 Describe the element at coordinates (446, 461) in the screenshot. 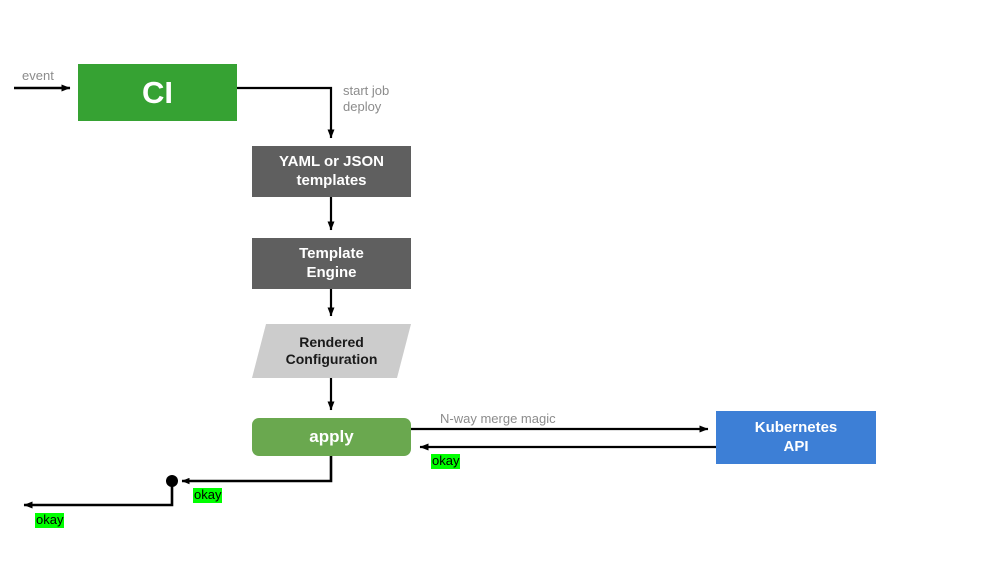

I see `okay-label-from-kubernetes: okay` at that location.